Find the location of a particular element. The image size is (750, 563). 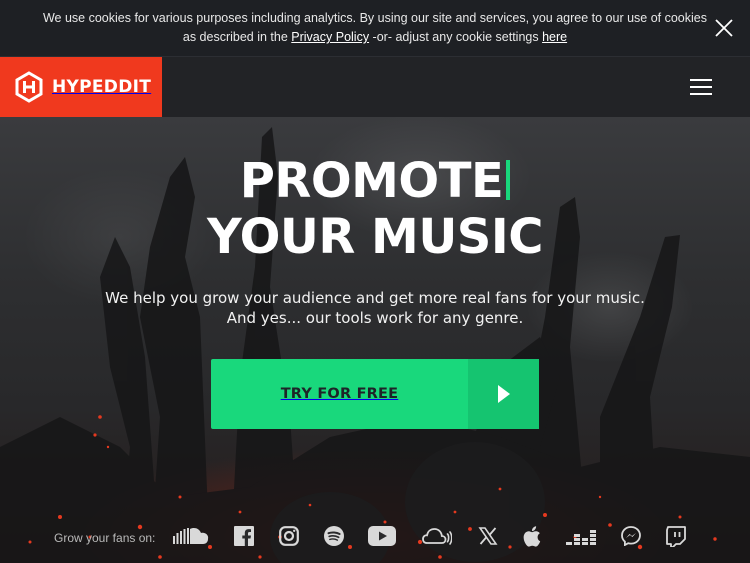

youtube-icon is located at coordinates (382, 536).